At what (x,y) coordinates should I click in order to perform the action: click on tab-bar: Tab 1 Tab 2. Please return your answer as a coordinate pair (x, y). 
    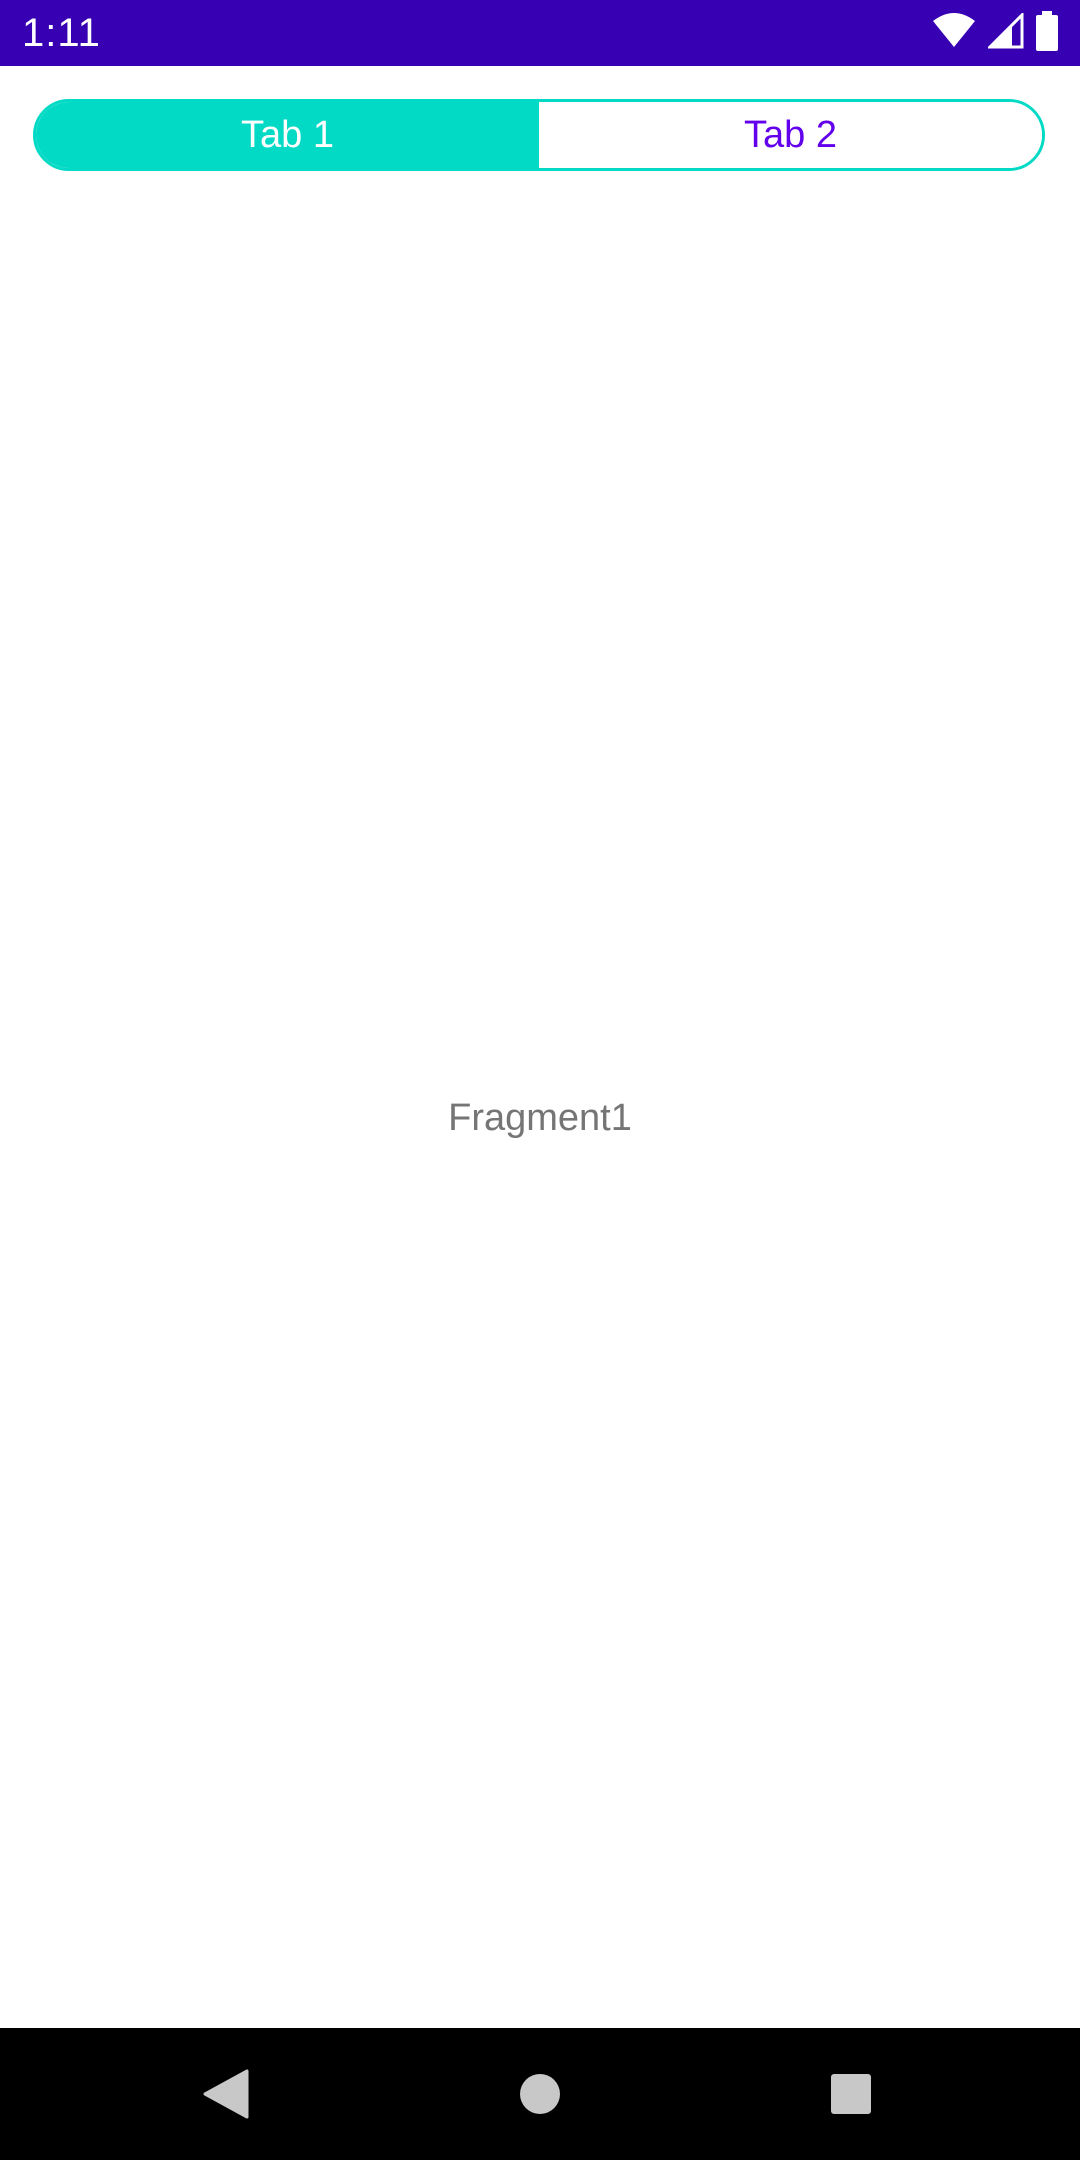
    Looking at the image, I should click on (539, 135).